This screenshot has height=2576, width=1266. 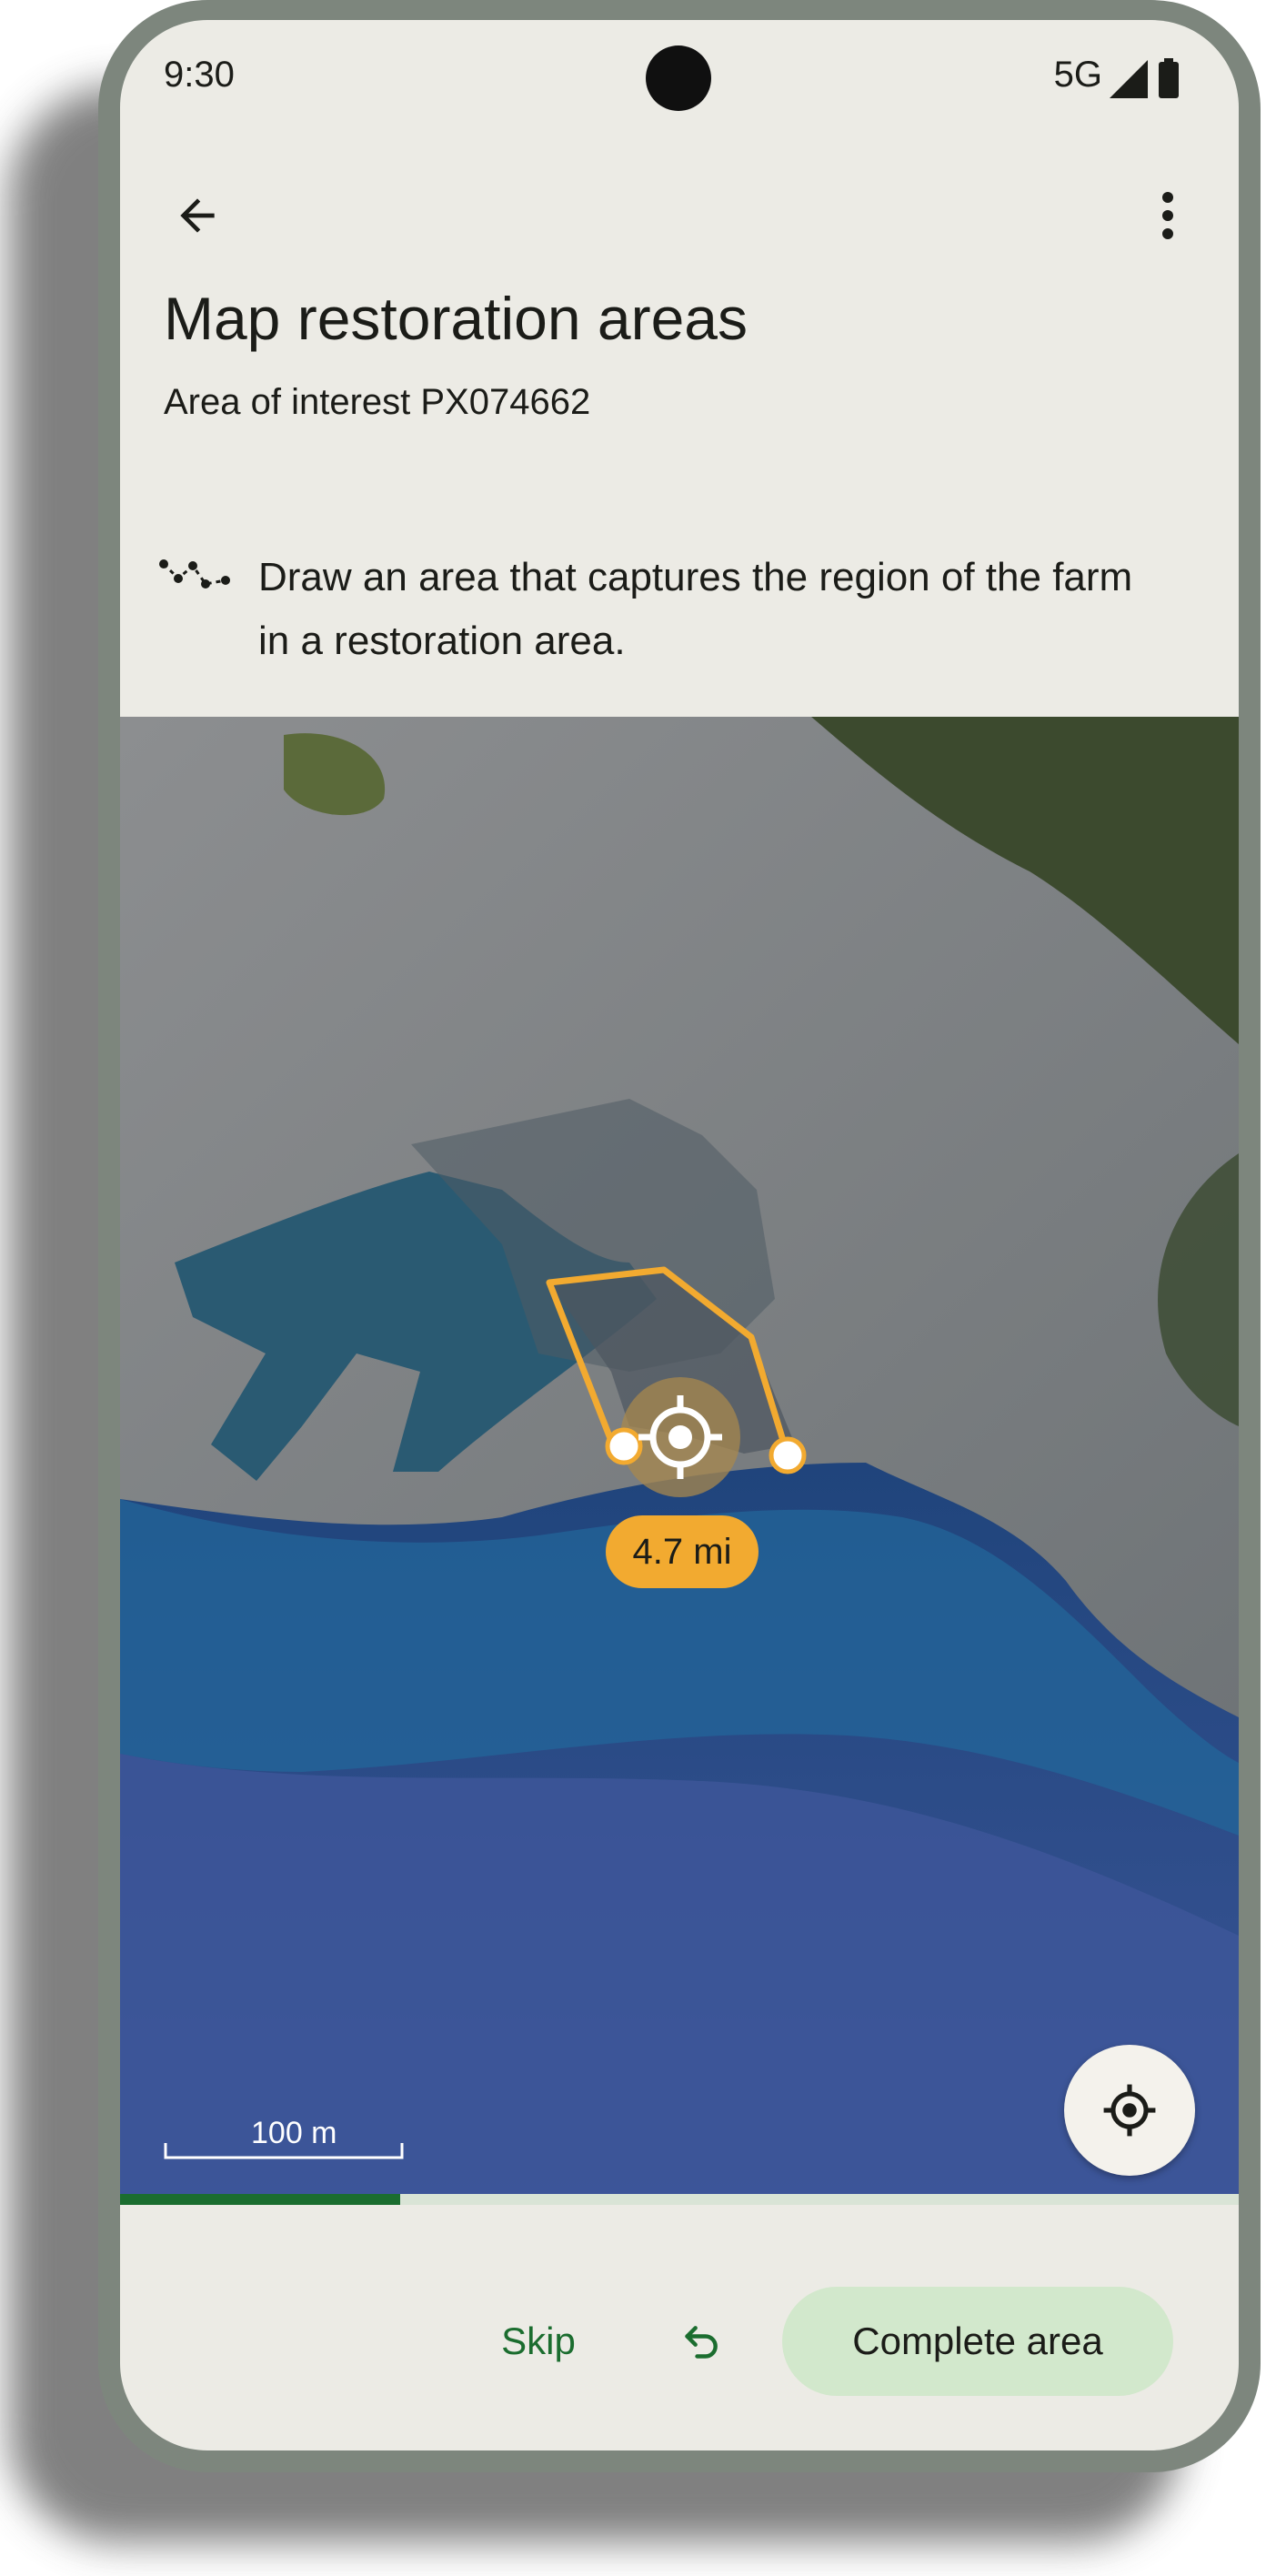 I want to click on network-label: 5G, so click(x=1077, y=75).